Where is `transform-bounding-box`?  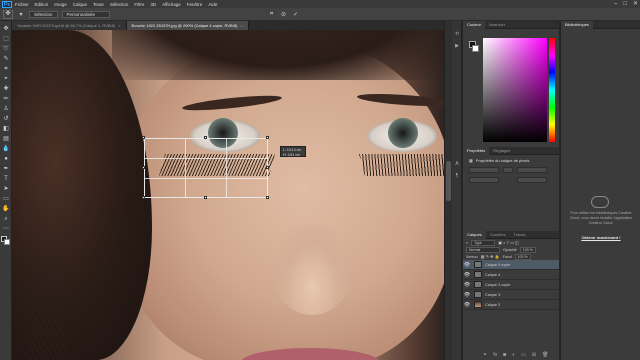 transform-bounding-box is located at coordinates (206, 168).